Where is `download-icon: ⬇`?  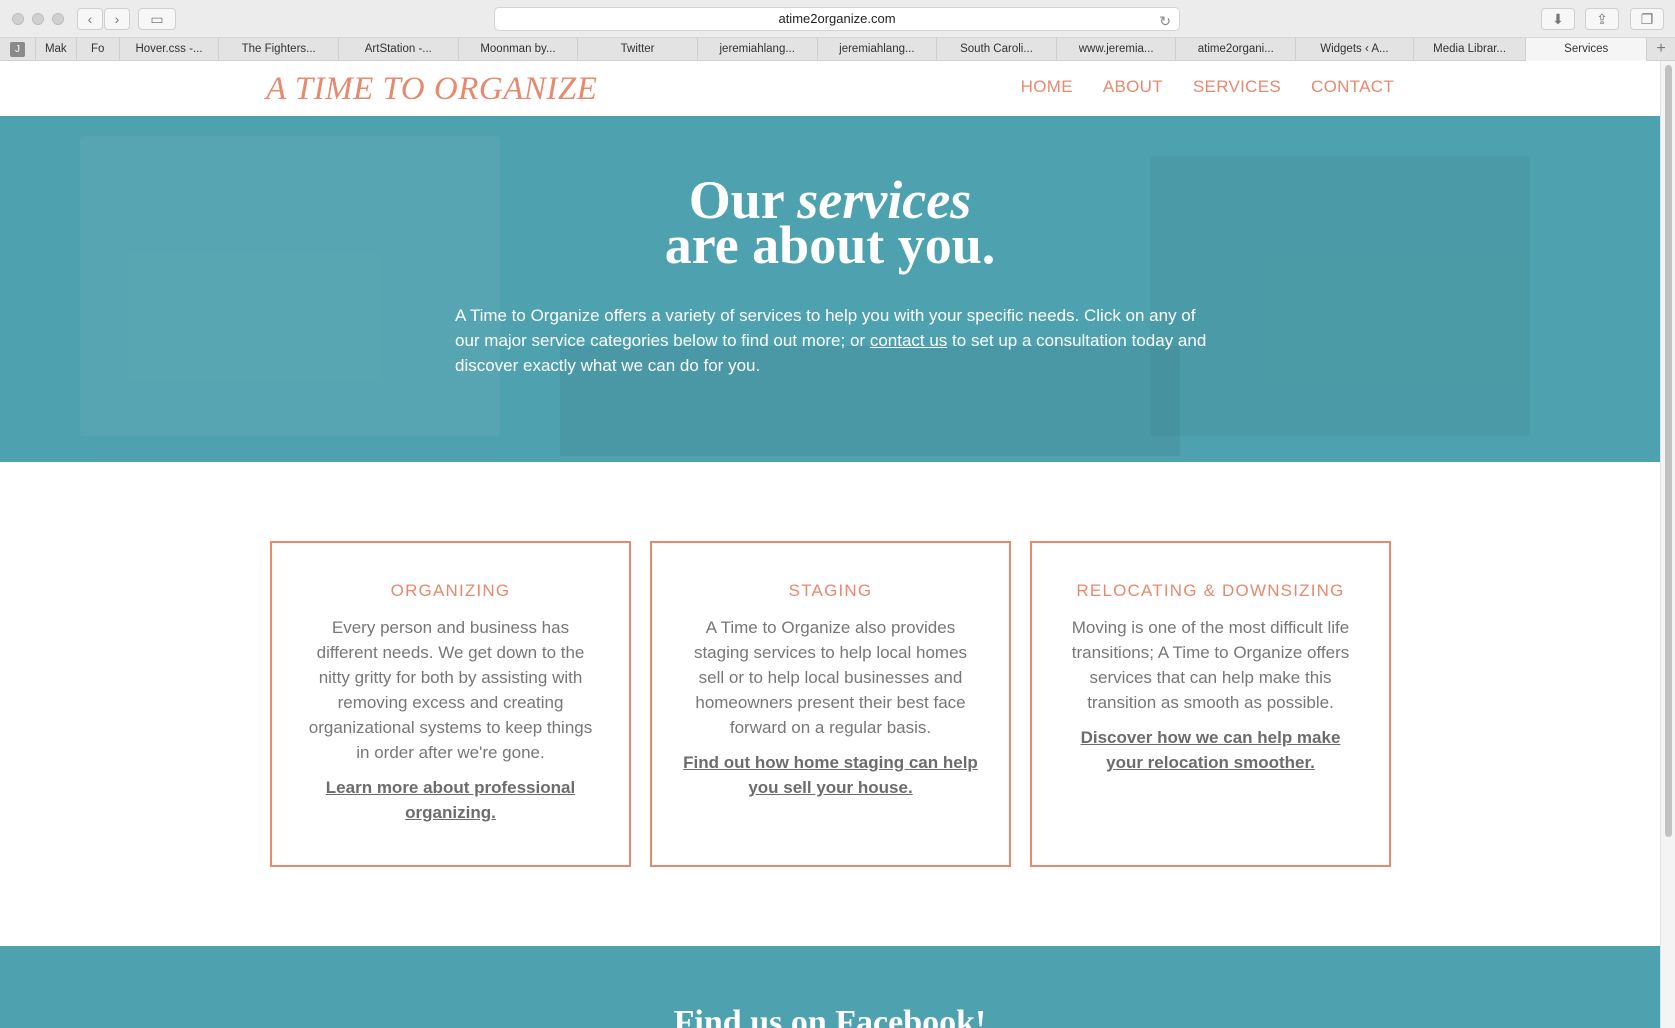
download-icon: ⬇ is located at coordinates (1558, 19).